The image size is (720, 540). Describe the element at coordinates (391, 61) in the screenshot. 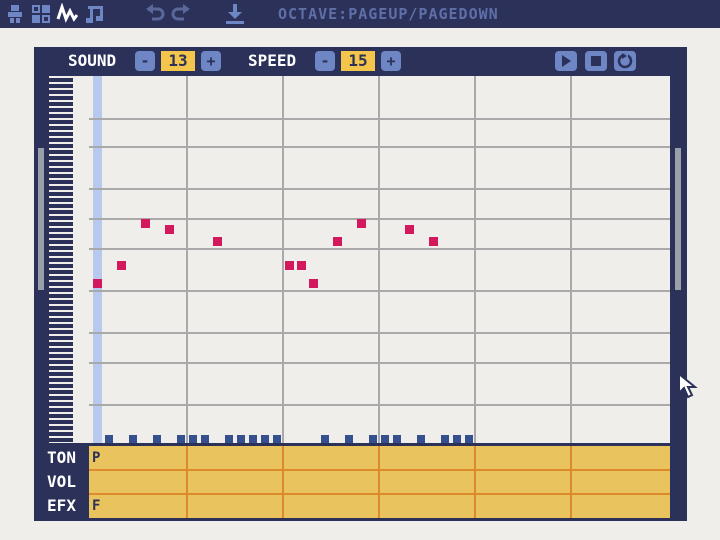

I see `speed-increment-button: +` at that location.